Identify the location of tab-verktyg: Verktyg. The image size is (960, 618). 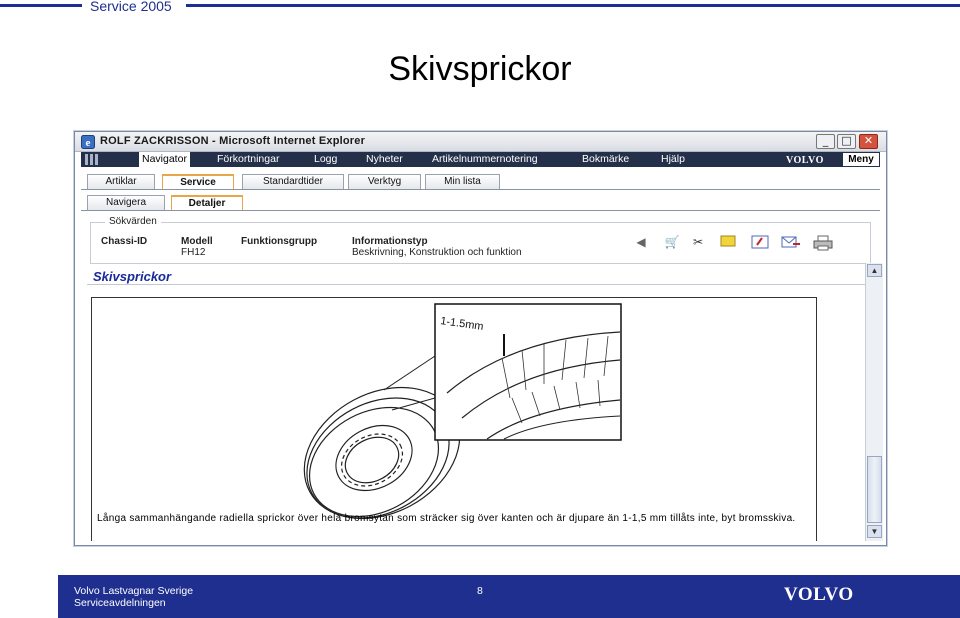
(384, 181).